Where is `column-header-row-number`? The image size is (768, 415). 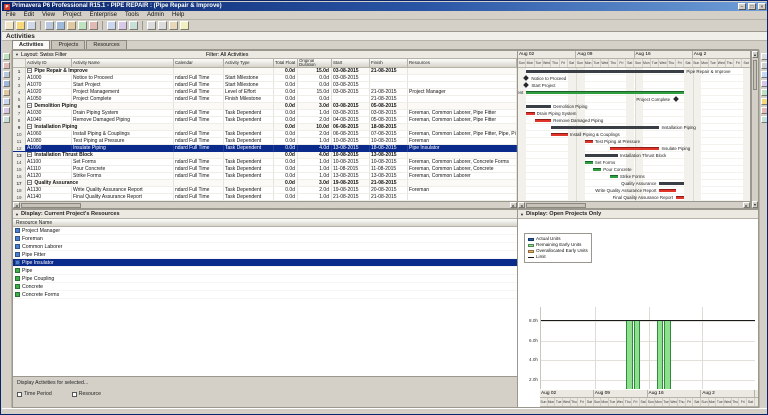 column-header-row-number is located at coordinates (19, 63).